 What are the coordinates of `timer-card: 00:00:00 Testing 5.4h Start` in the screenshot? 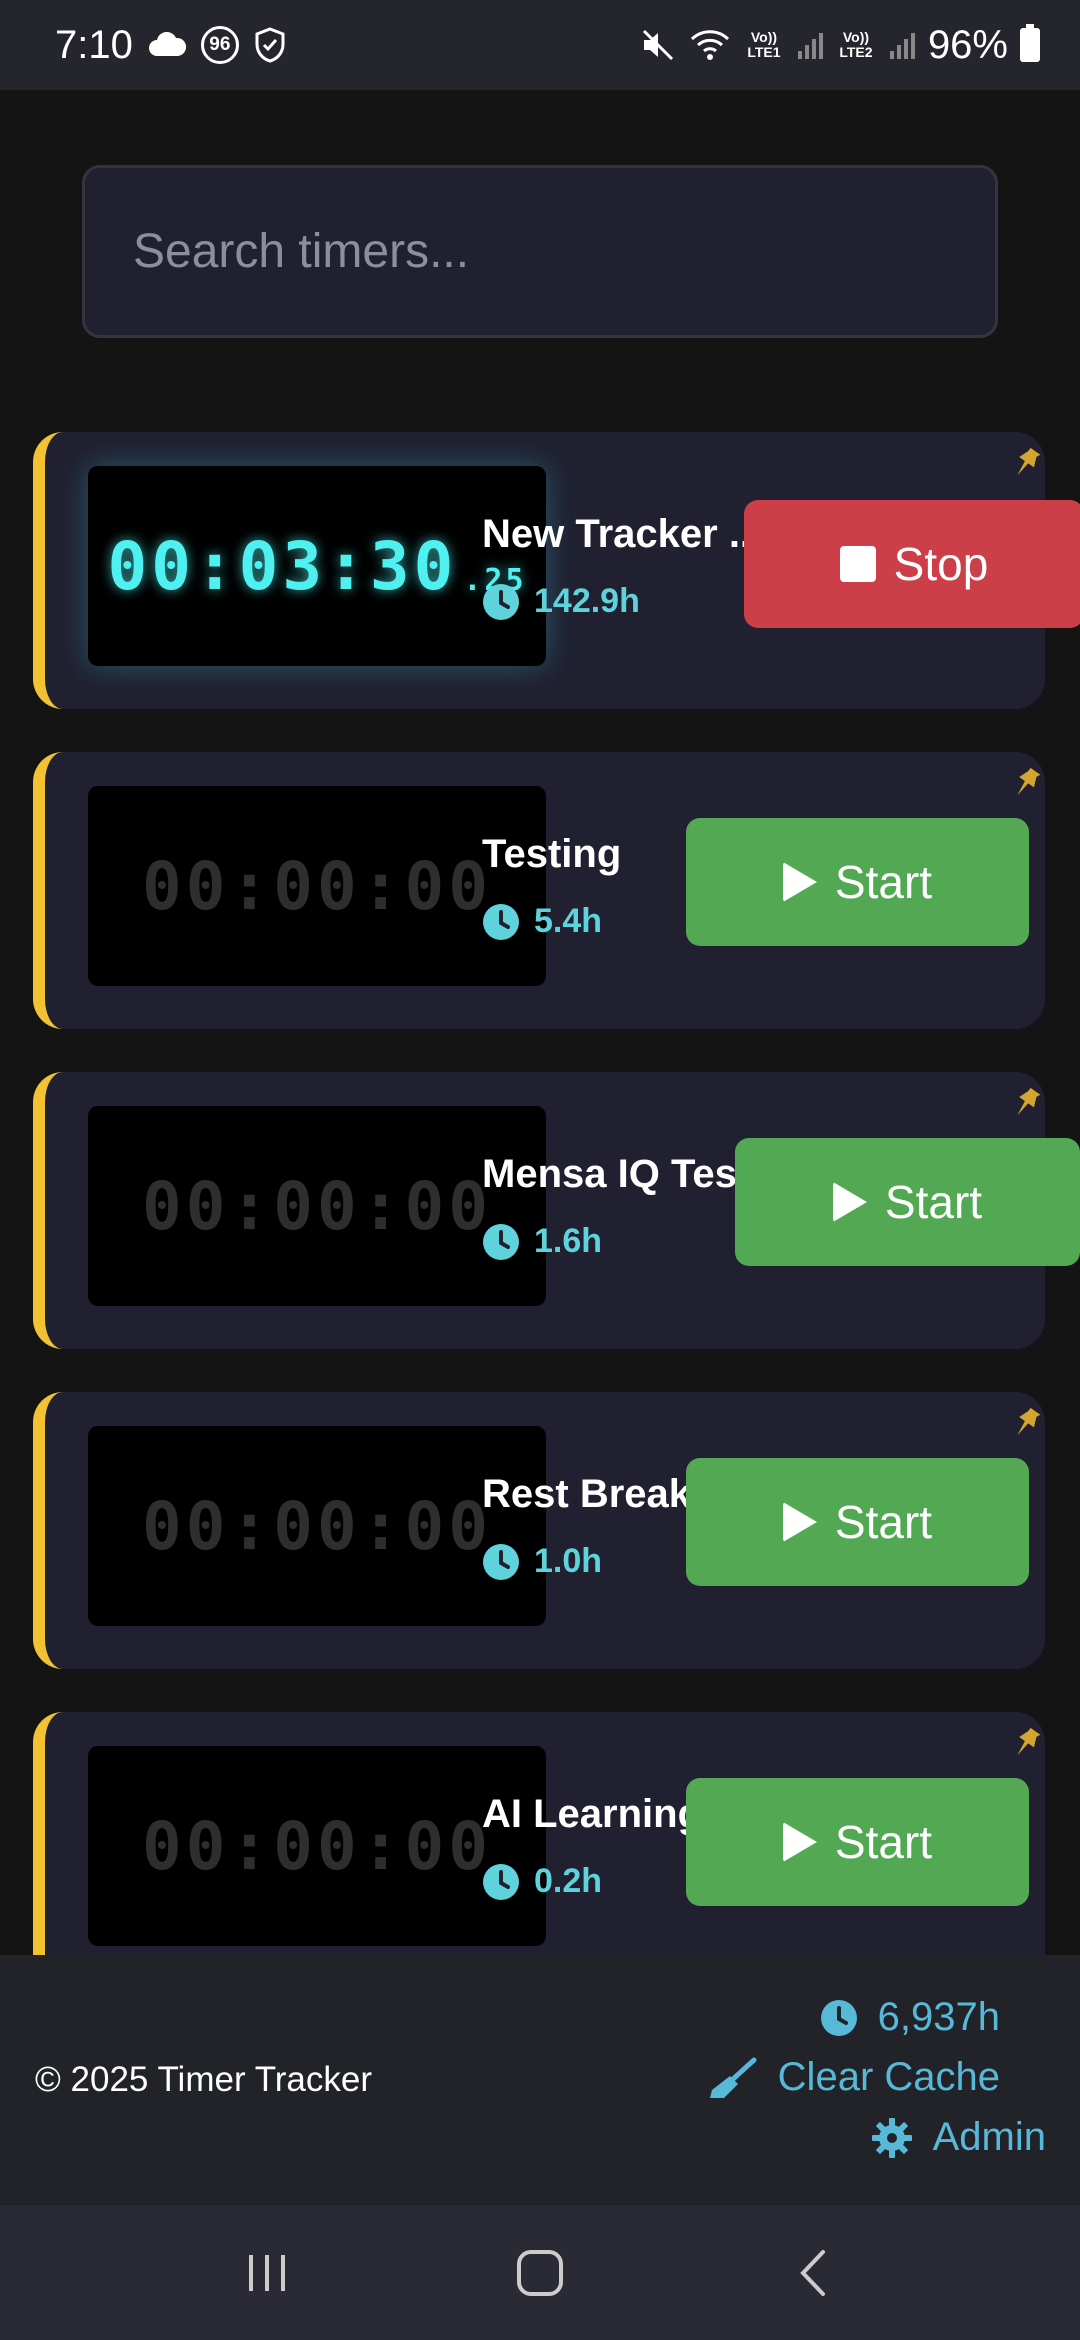 It's located at (539, 890).